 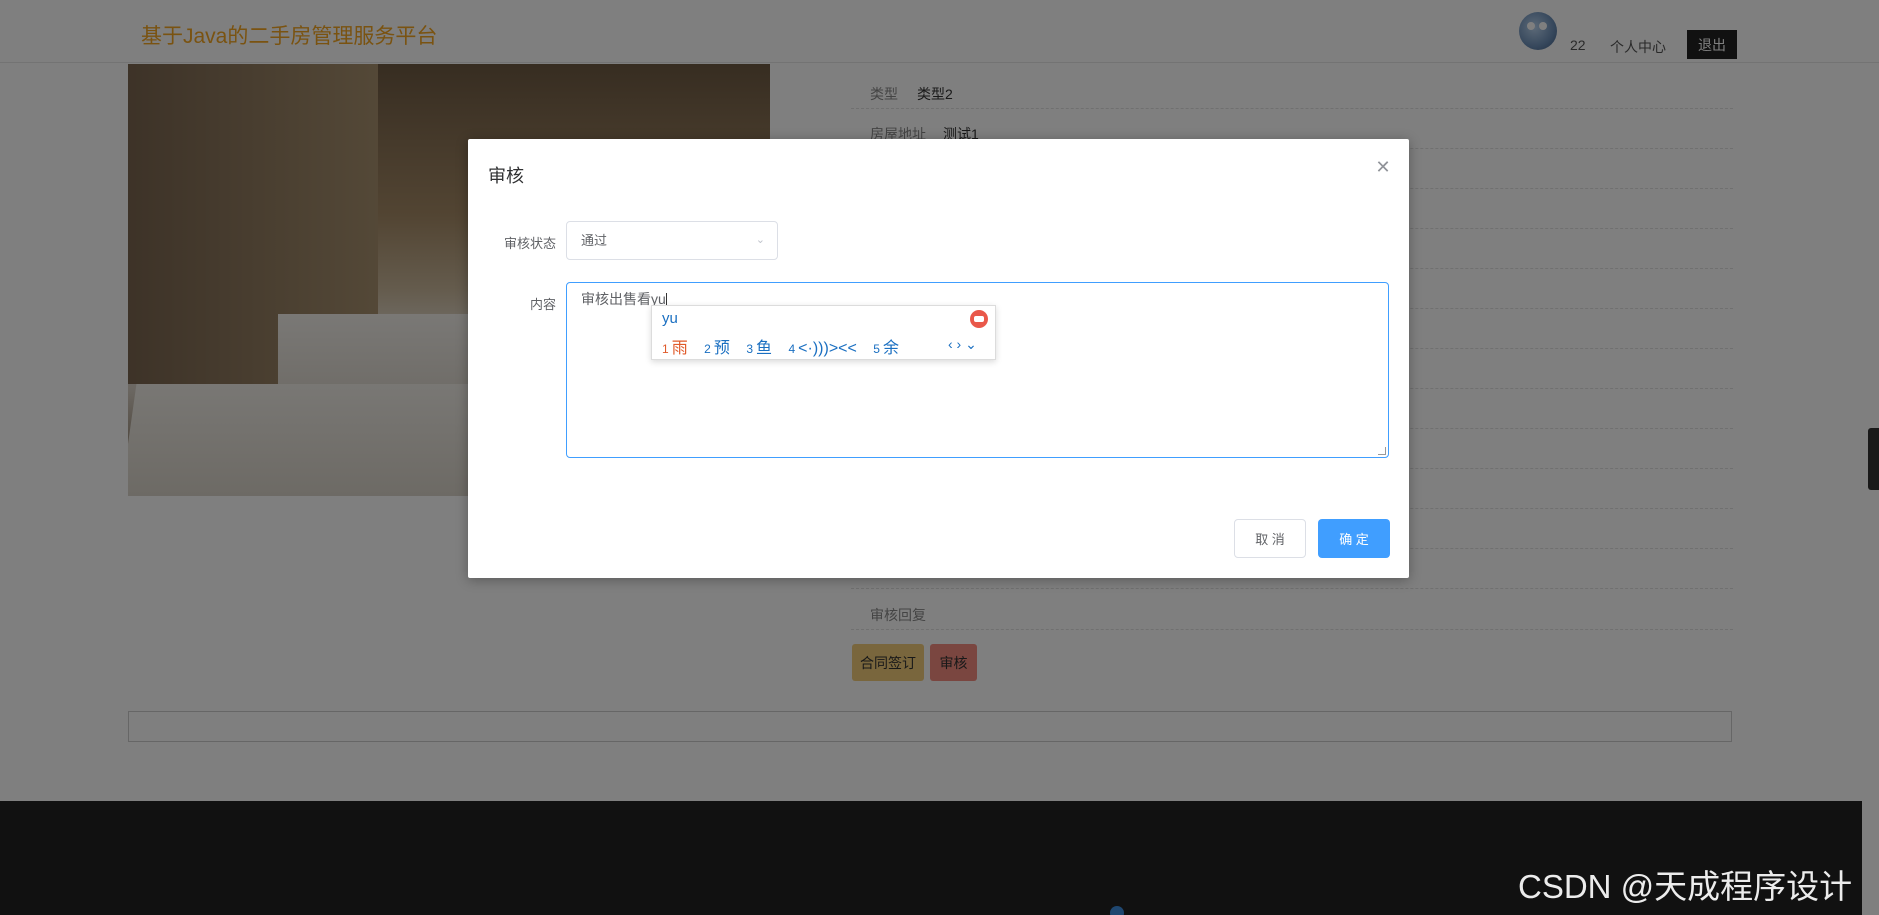 What do you see at coordinates (675, 348) in the screenshot?
I see `ime-candidate: 1雨` at bounding box center [675, 348].